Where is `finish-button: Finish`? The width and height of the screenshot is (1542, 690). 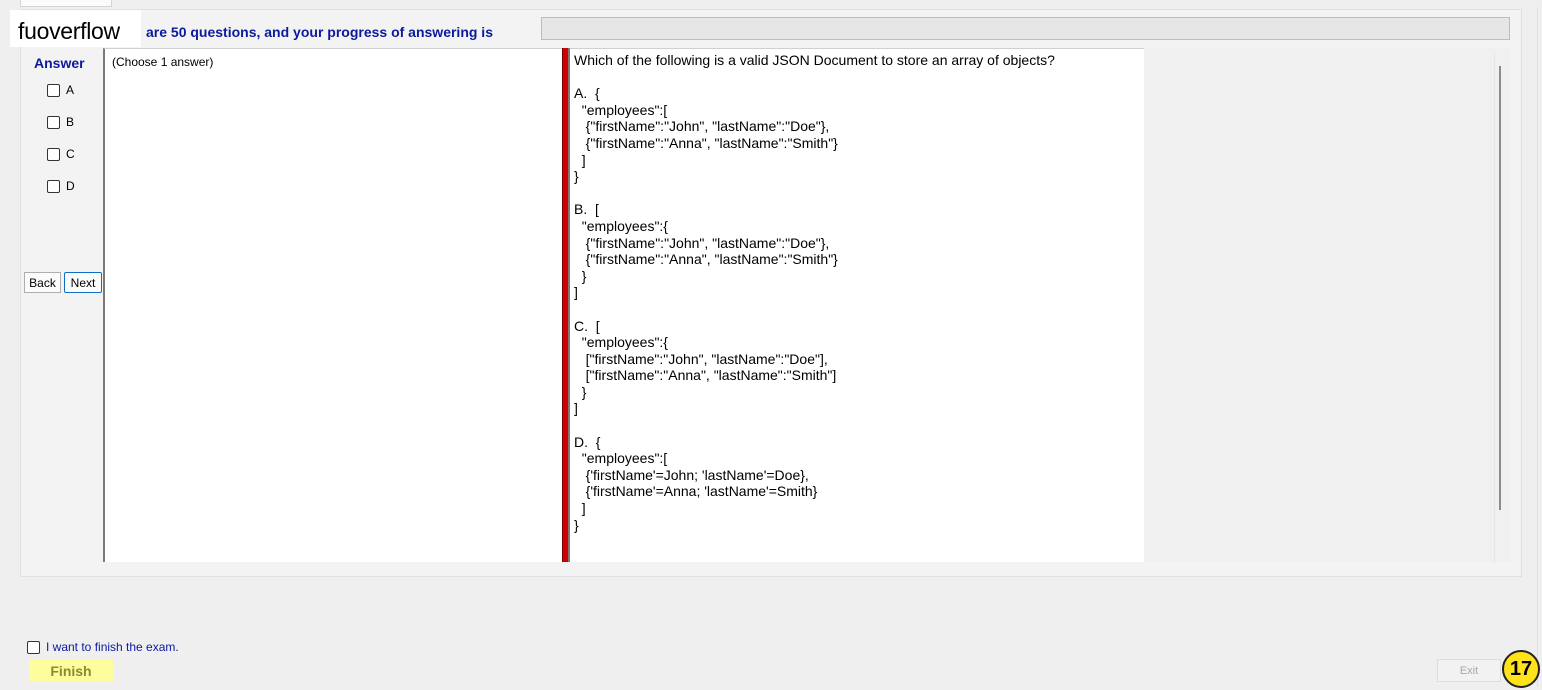 finish-button: Finish is located at coordinates (71, 670).